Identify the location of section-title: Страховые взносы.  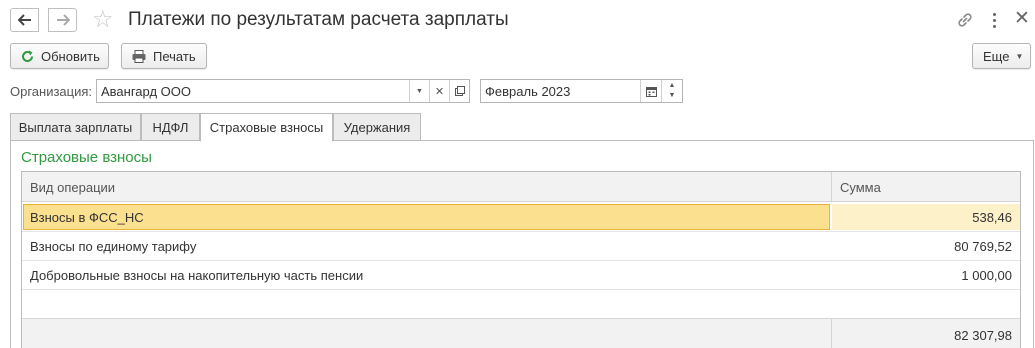
(86, 157).